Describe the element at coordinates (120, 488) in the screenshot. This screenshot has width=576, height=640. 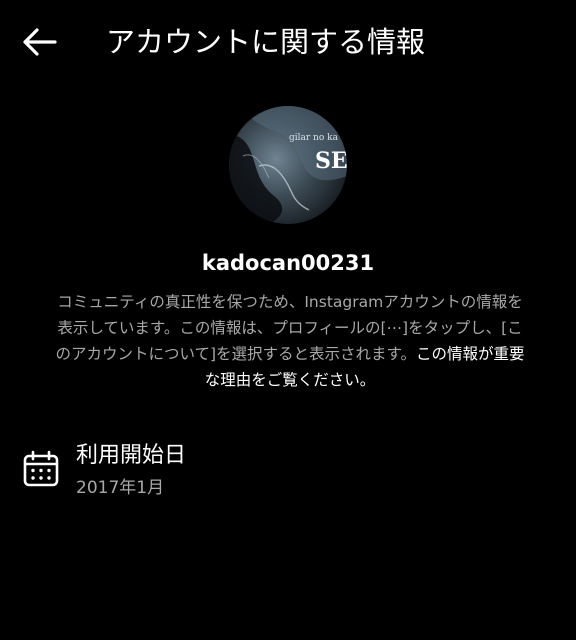
I see `date-joined-value: 2017年1月` at that location.